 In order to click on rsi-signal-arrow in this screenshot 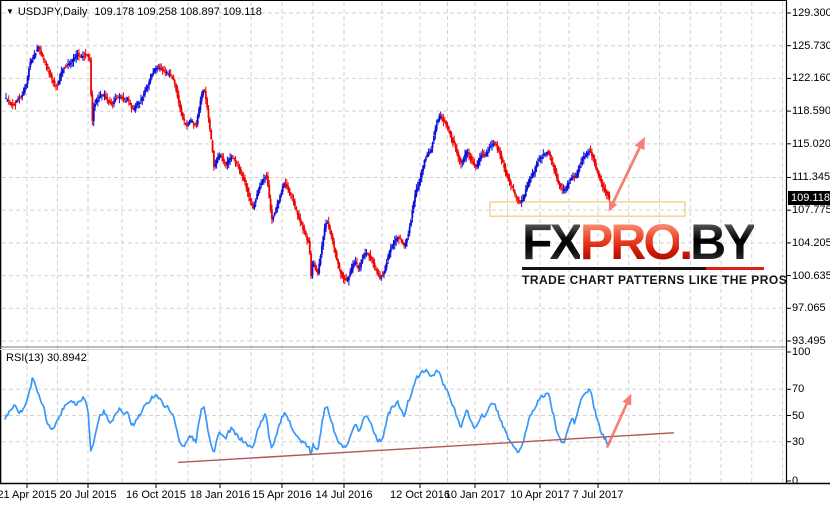, I will do `click(618, 421)`.